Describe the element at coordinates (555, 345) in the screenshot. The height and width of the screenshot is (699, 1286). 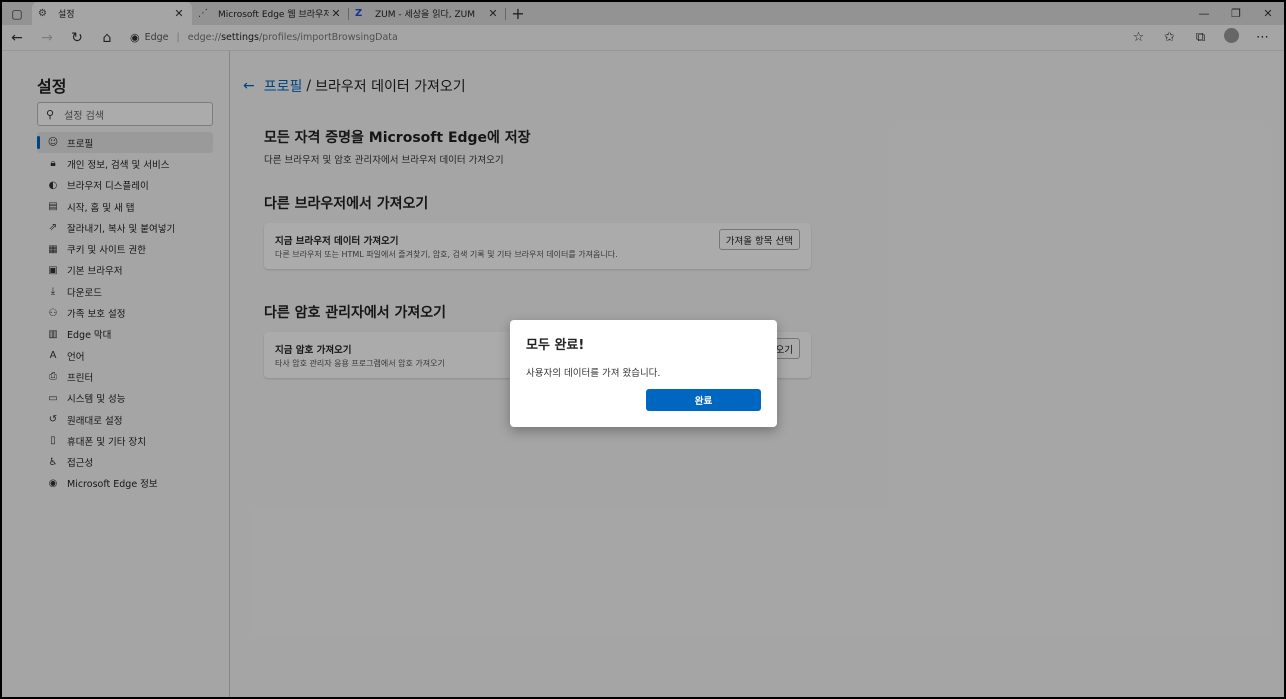
I see `dialog-title: 모두 완료!` at that location.